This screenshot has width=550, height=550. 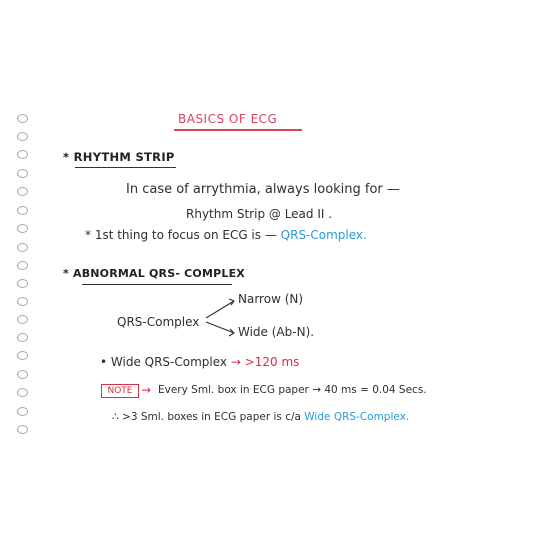 I want to click on qrs-highlight: QRS-Complex., so click(x=323, y=235).